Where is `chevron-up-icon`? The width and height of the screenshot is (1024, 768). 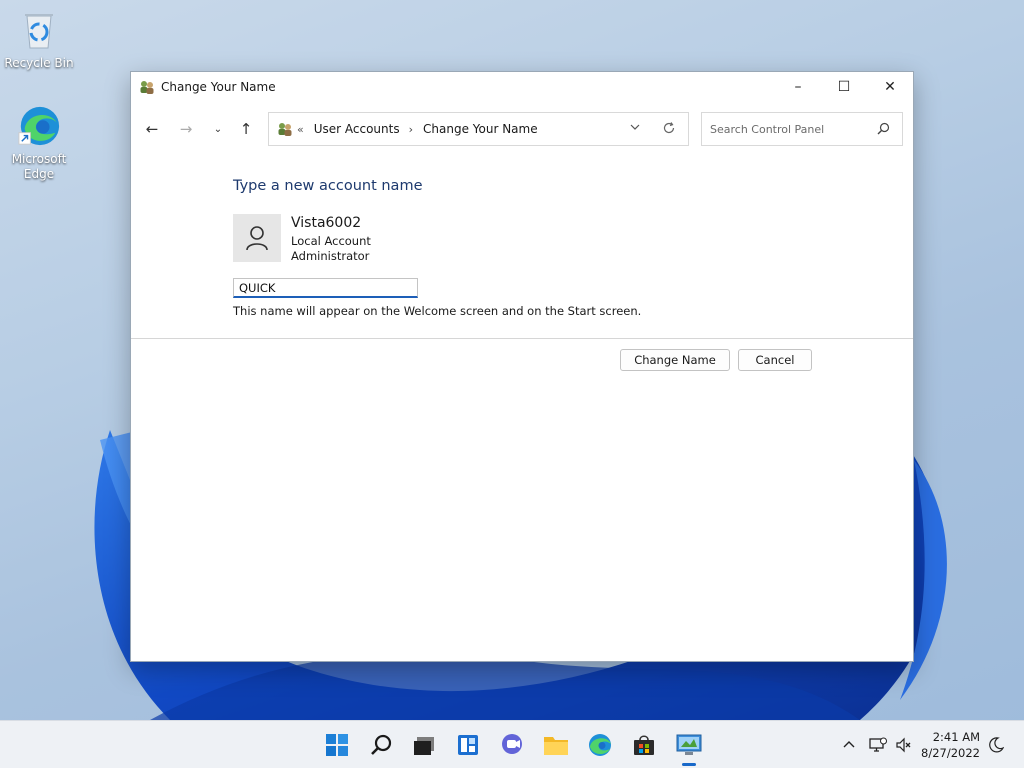
chevron-up-icon is located at coordinates (849, 744).